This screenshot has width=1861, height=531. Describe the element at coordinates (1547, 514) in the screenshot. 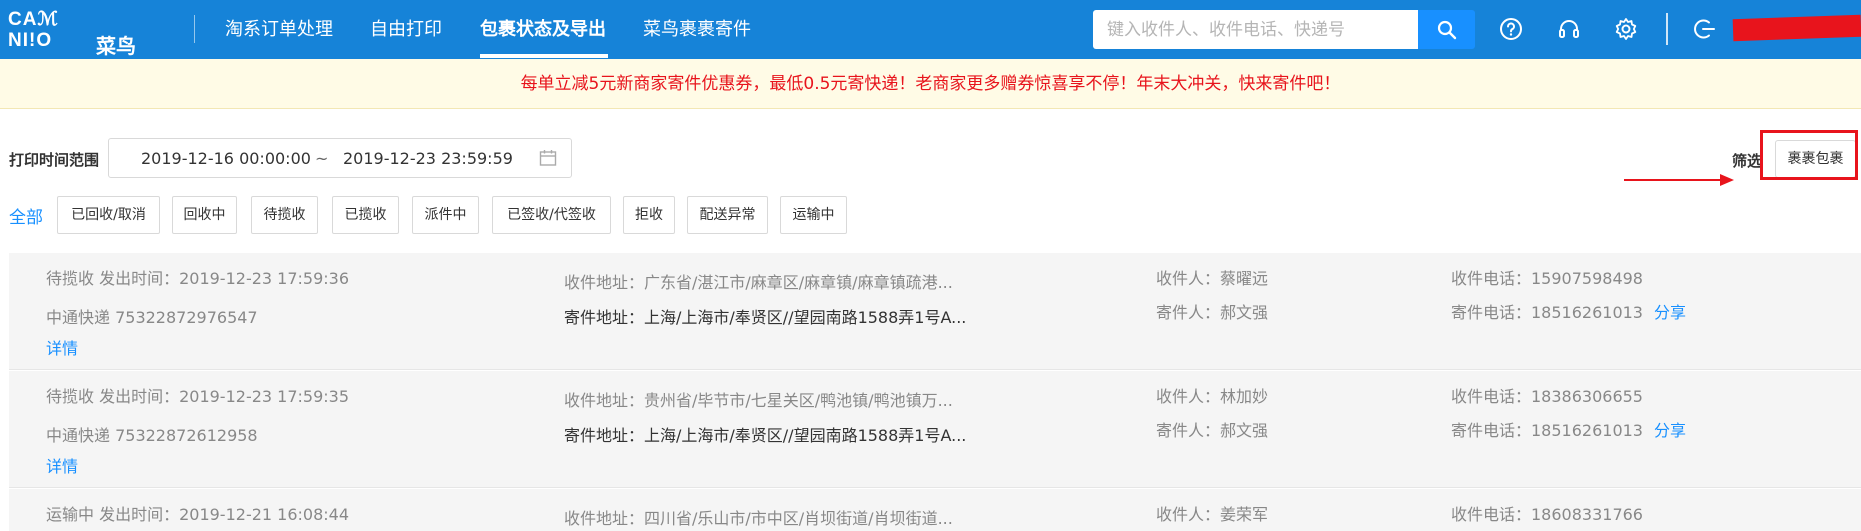

I see `recipient-phone: 收件电话：18608331766` at that location.